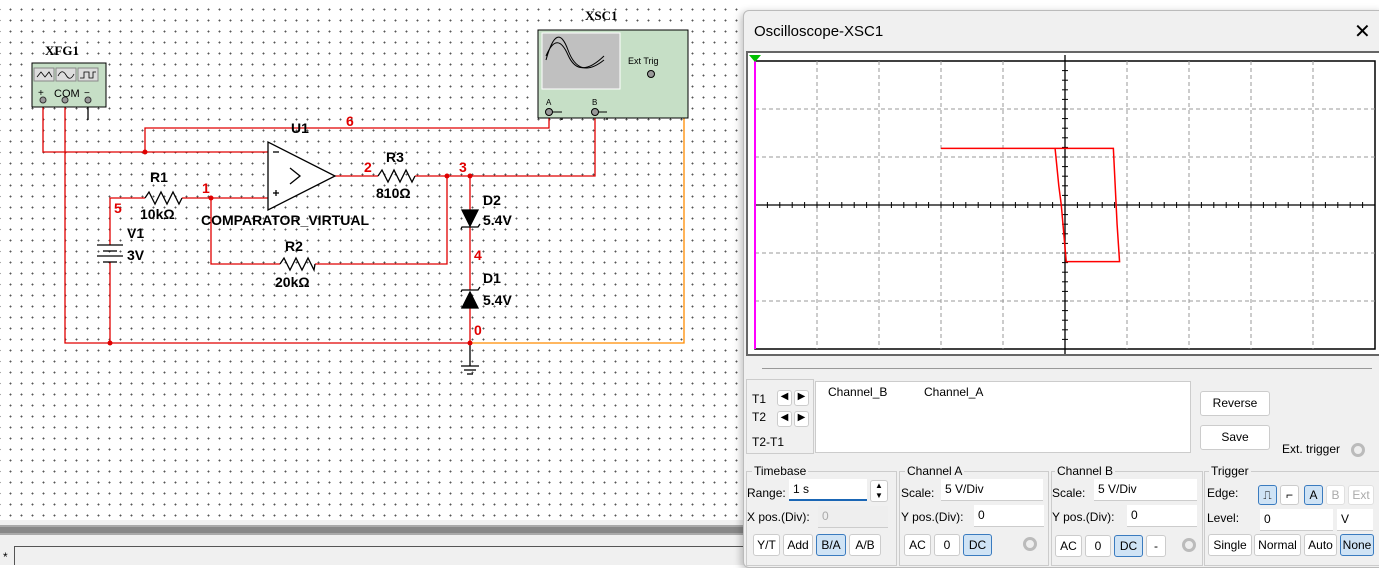 Image resolution: width=1379 pixels, height=568 pixels. Describe the element at coordinates (1128, 546) in the screenshot. I see `channel-b-dc-button: DC` at that location.